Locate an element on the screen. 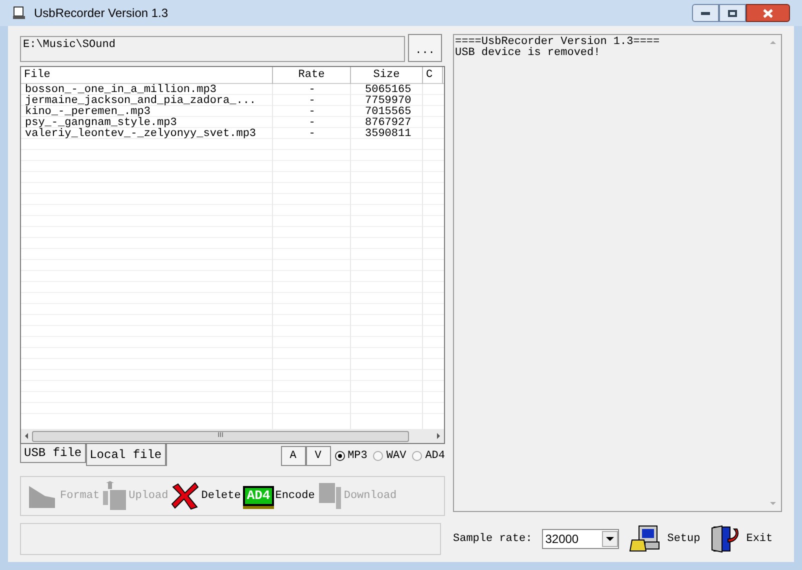  exit-button: Exit is located at coordinates (741, 539).